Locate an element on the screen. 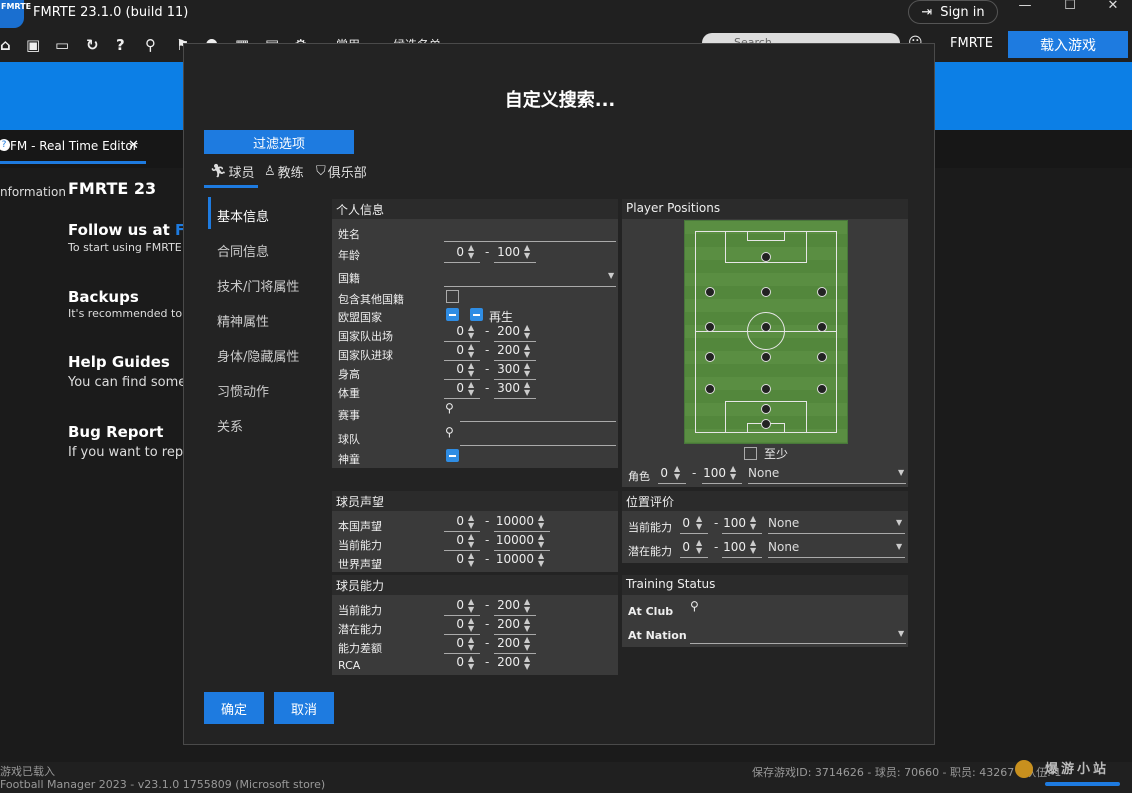 This screenshot has width=1132, height=793. help-icon: ? is located at coordinates (120, 45).